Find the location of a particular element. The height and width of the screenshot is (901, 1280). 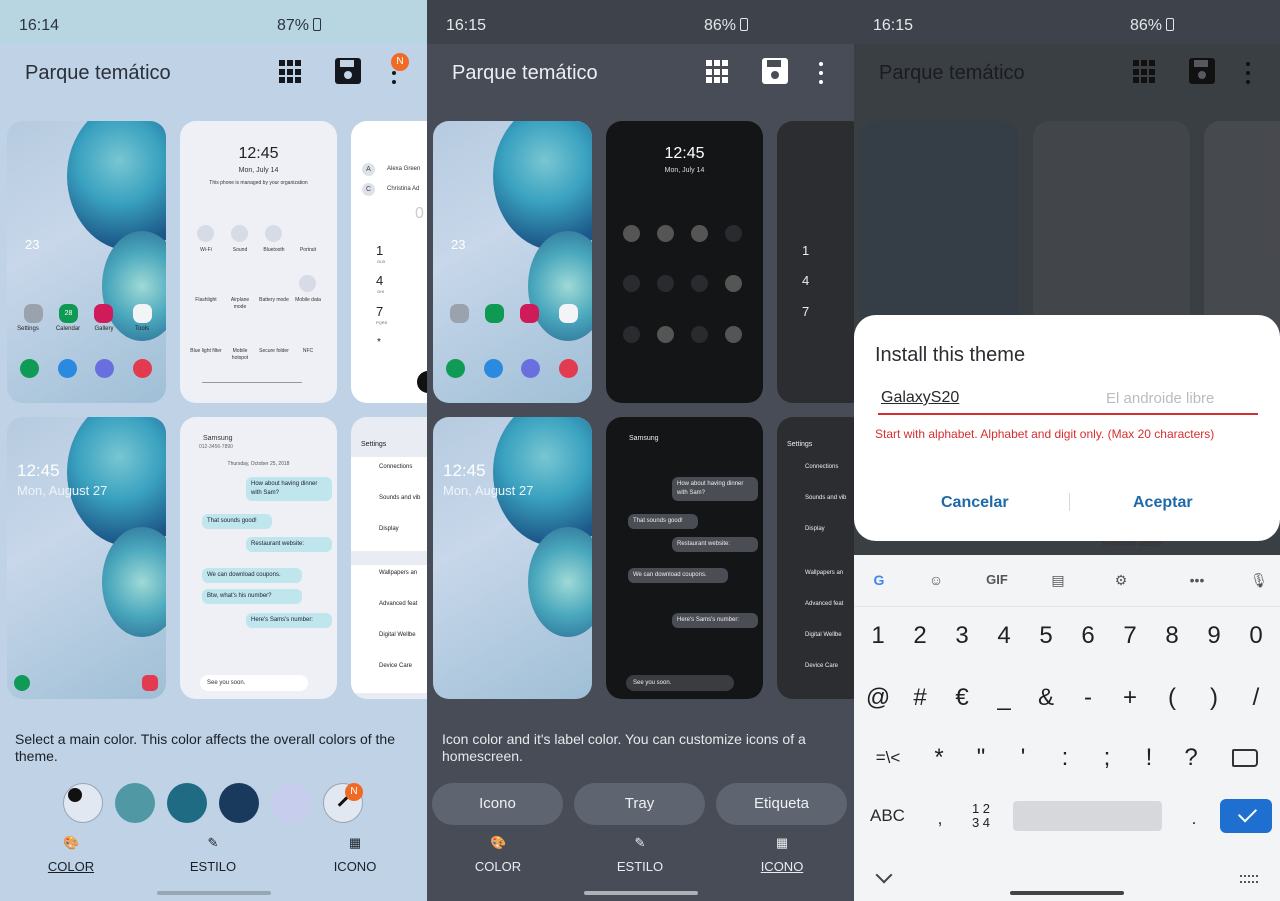

key: 9 is located at coordinates (1214, 636).